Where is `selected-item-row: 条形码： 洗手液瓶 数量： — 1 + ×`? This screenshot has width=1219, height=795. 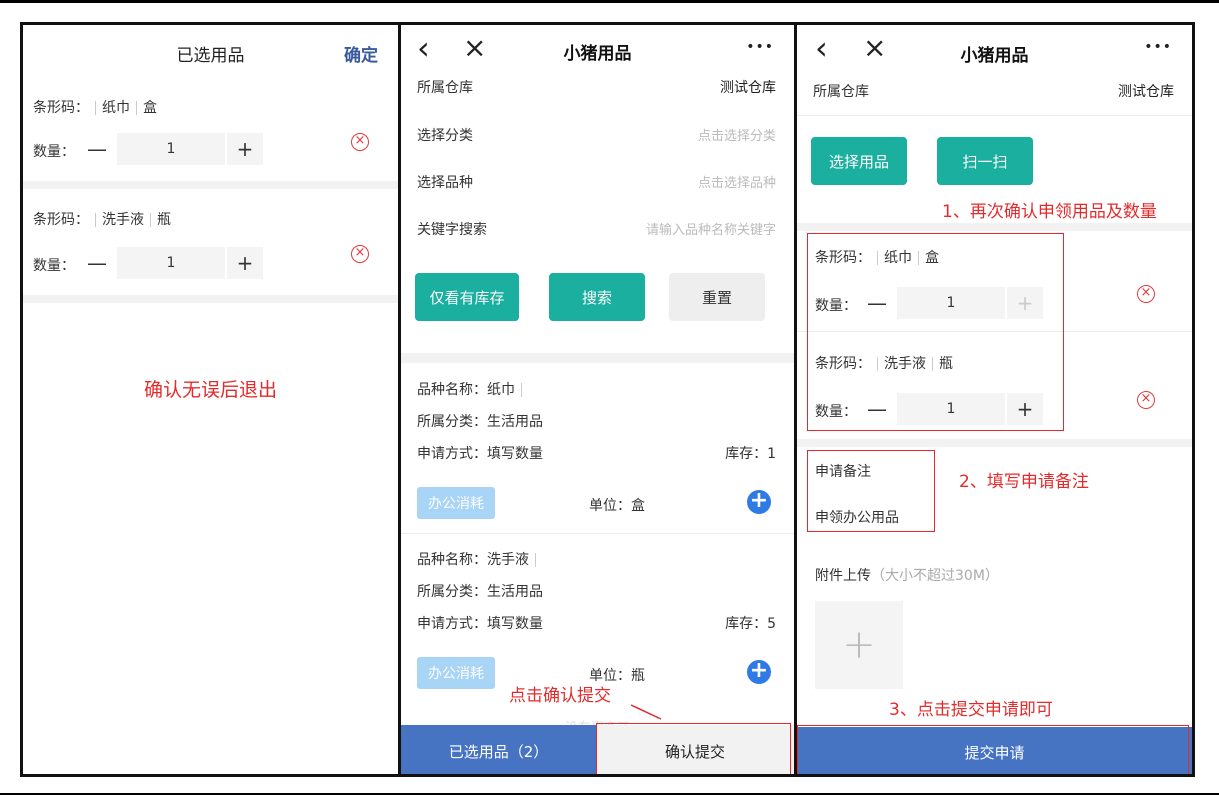 selected-item-row: 条形码： 洗手液瓶 数量： — 1 + × is located at coordinates (210, 247).